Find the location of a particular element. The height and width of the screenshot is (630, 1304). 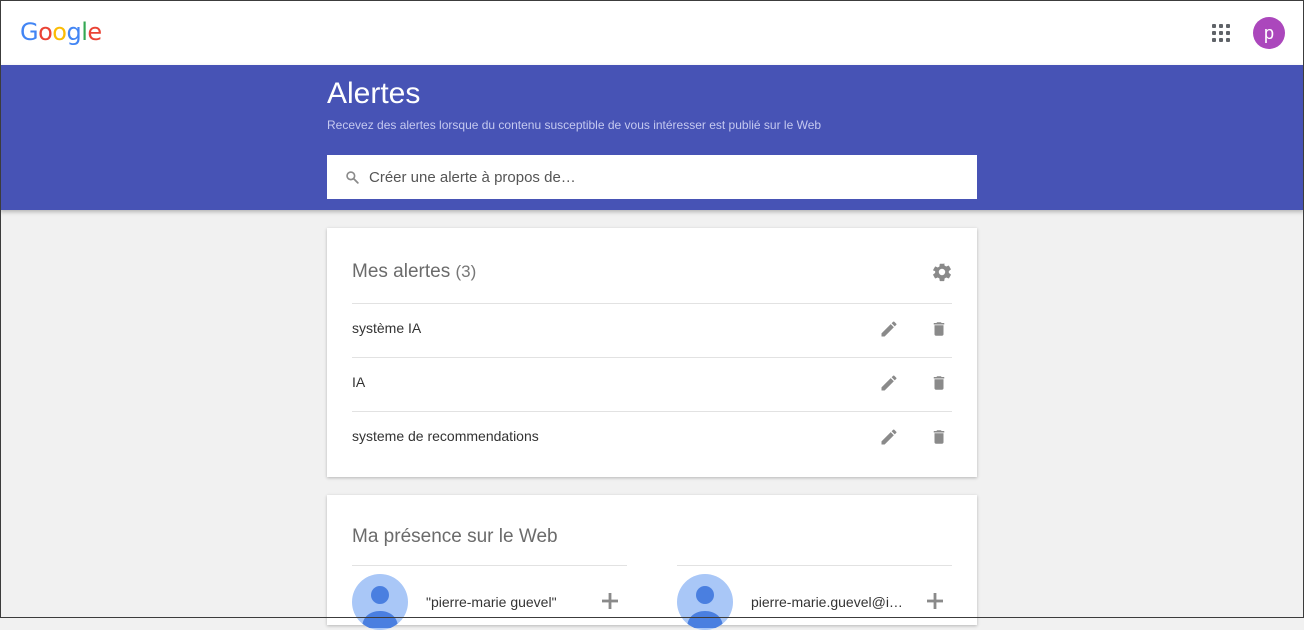

google-logo: Google is located at coordinates (61, 32).